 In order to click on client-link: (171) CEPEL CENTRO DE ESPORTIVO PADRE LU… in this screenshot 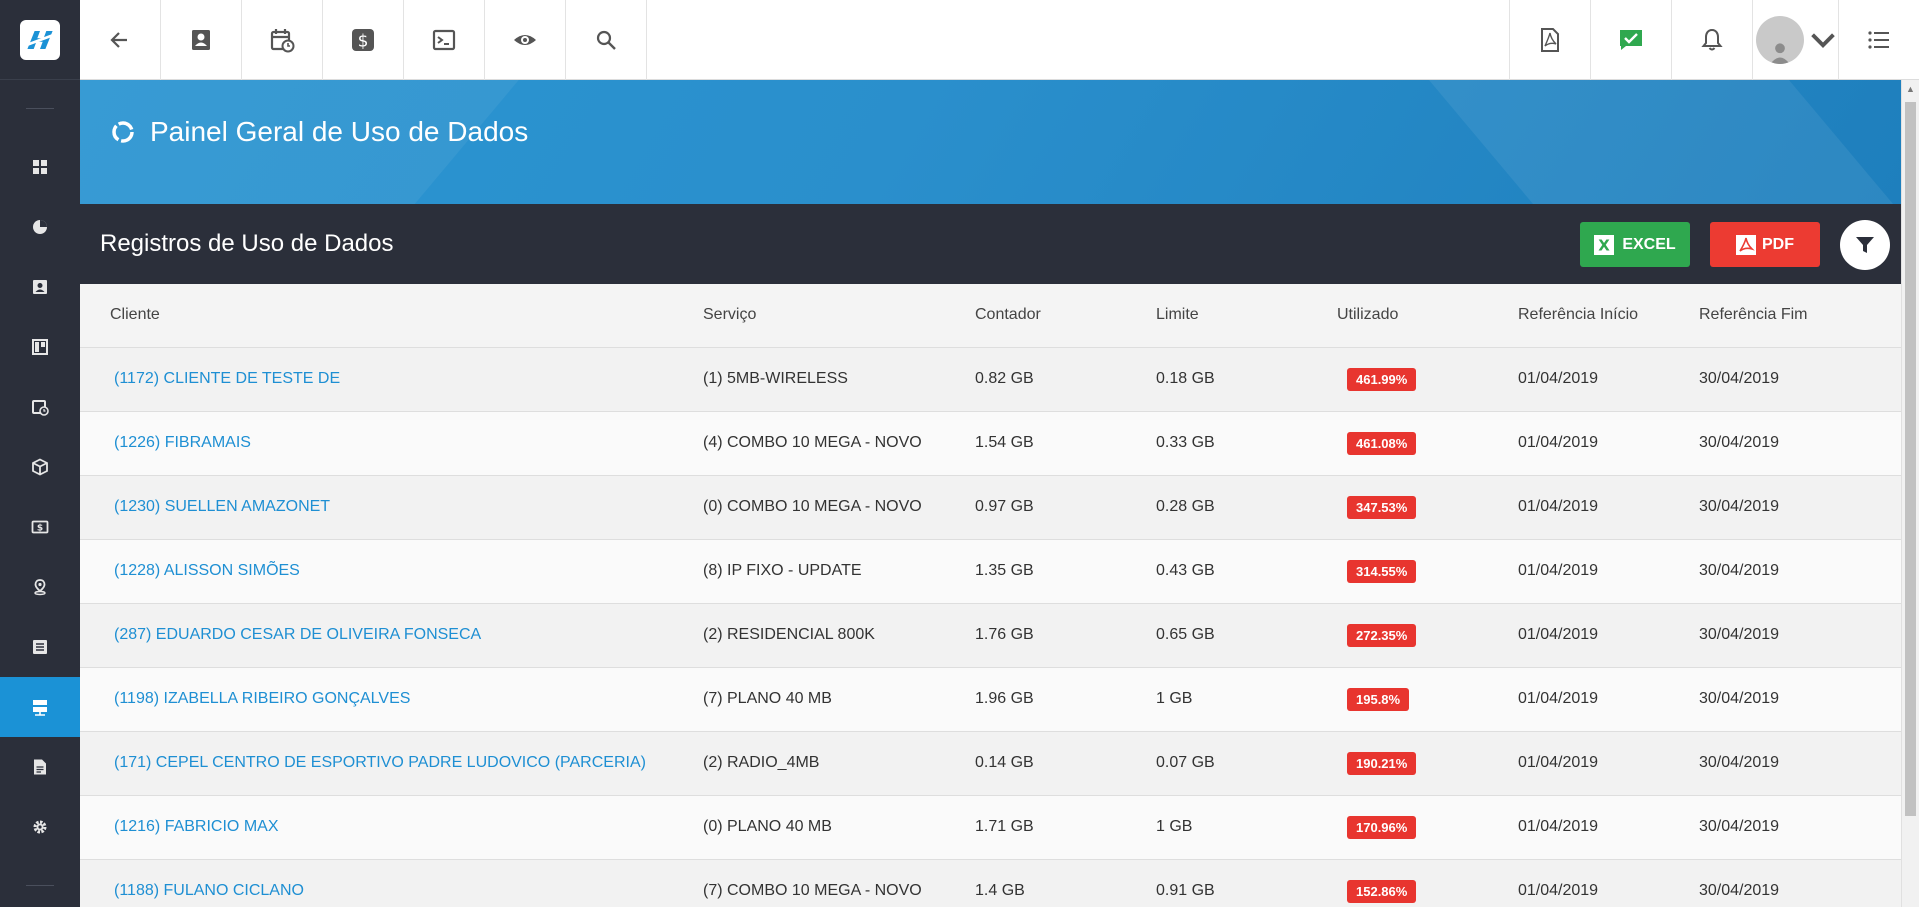, I will do `click(380, 762)`.